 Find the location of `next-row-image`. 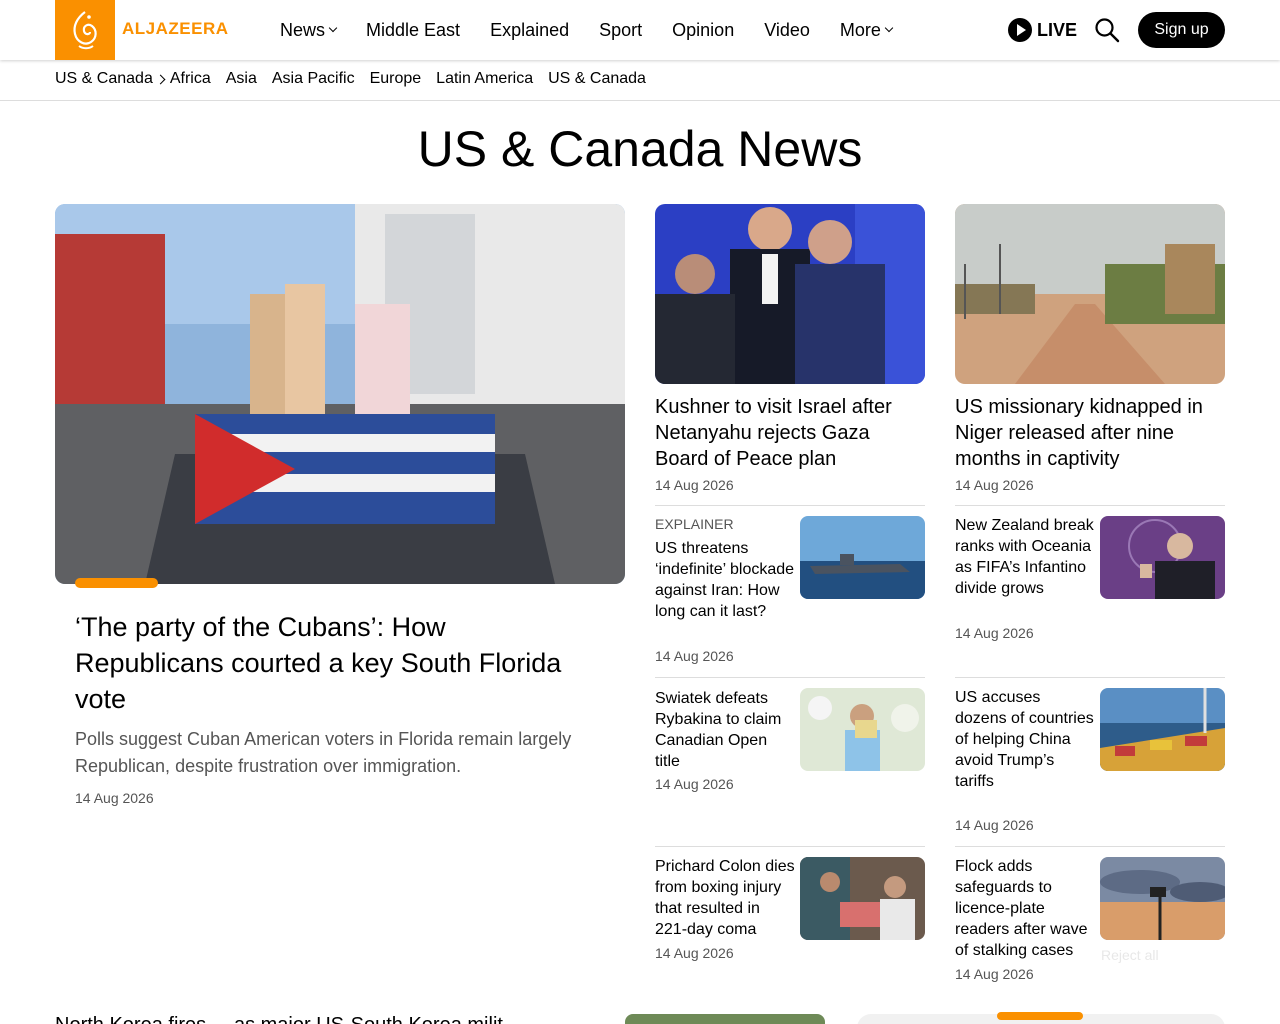

next-row-image is located at coordinates (725, 1019).